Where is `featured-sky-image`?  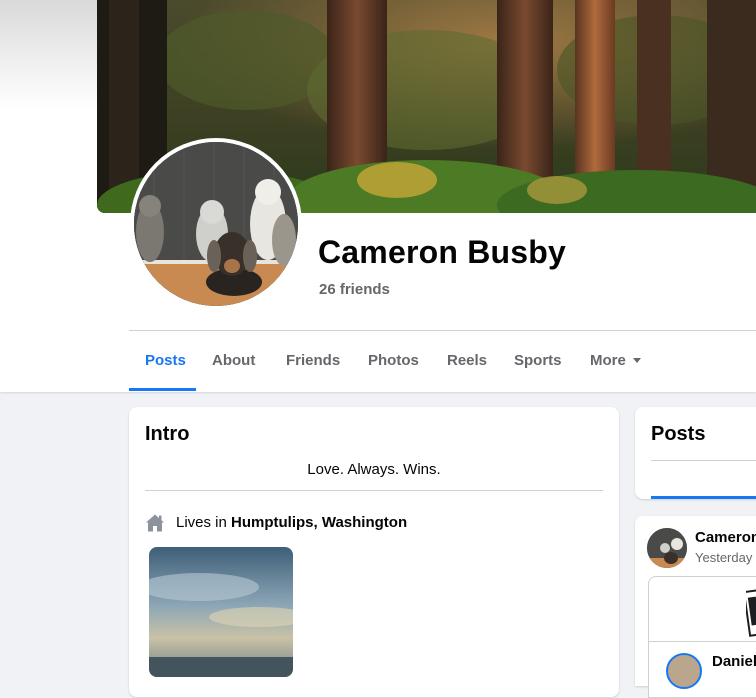
featured-sky-image is located at coordinates (221, 612).